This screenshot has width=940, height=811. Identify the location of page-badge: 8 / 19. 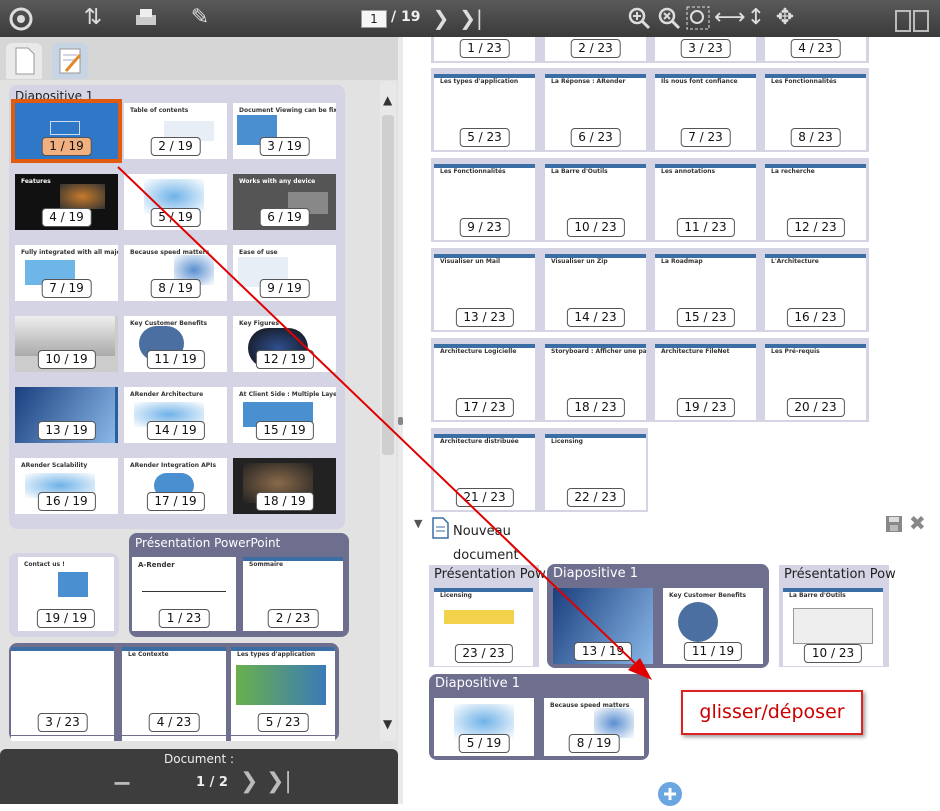
(594, 743).